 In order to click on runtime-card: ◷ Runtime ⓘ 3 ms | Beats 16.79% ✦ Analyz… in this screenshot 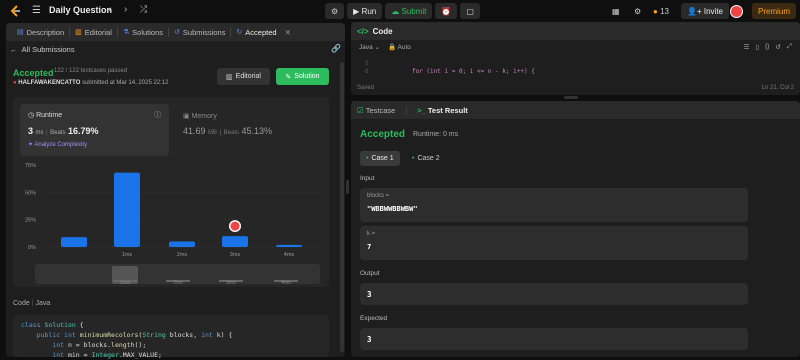, I will do `click(94, 130)`.